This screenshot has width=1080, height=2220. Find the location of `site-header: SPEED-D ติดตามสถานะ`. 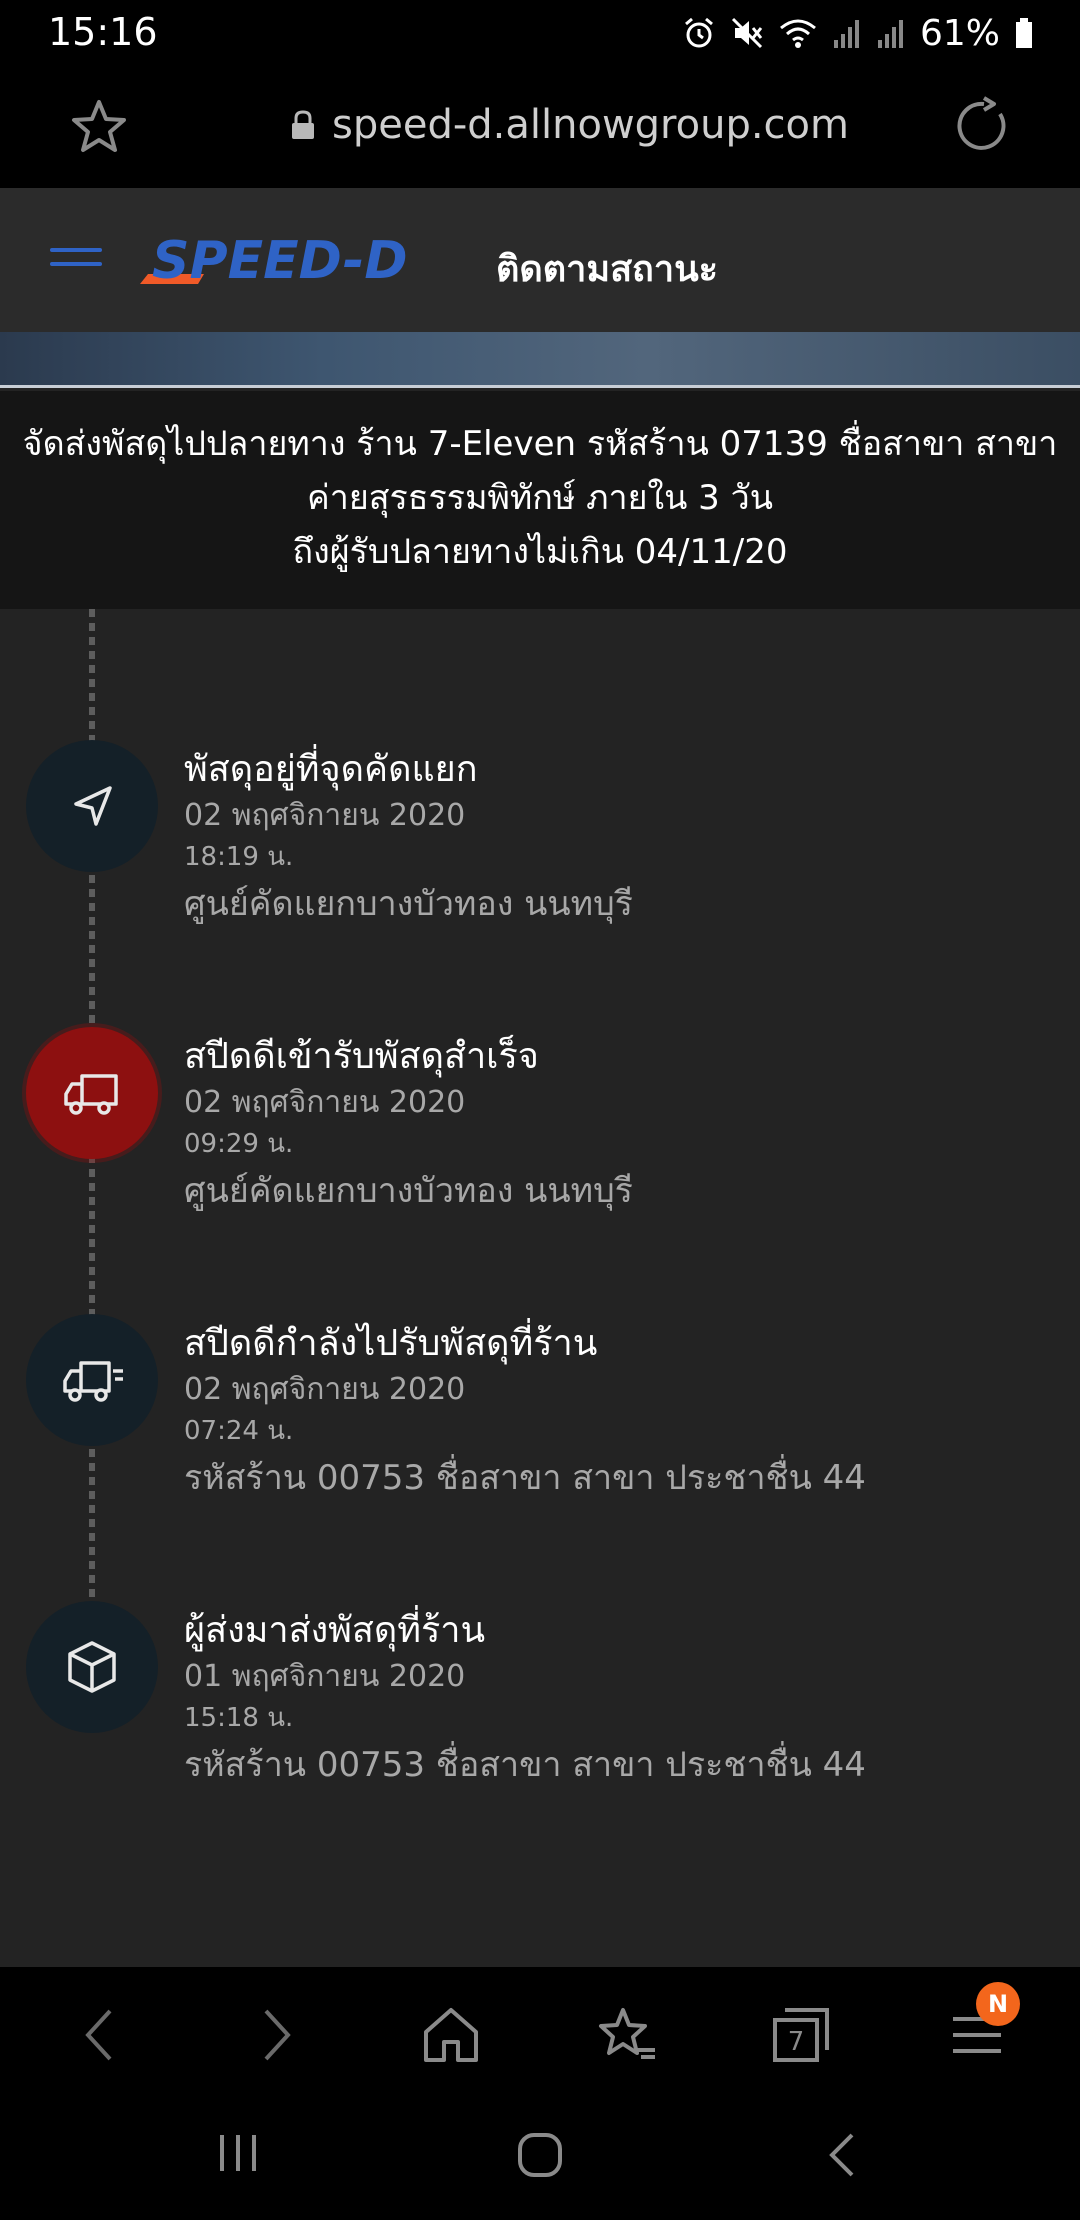

site-header: SPEED-D ติดตามสถานะ is located at coordinates (540, 260).